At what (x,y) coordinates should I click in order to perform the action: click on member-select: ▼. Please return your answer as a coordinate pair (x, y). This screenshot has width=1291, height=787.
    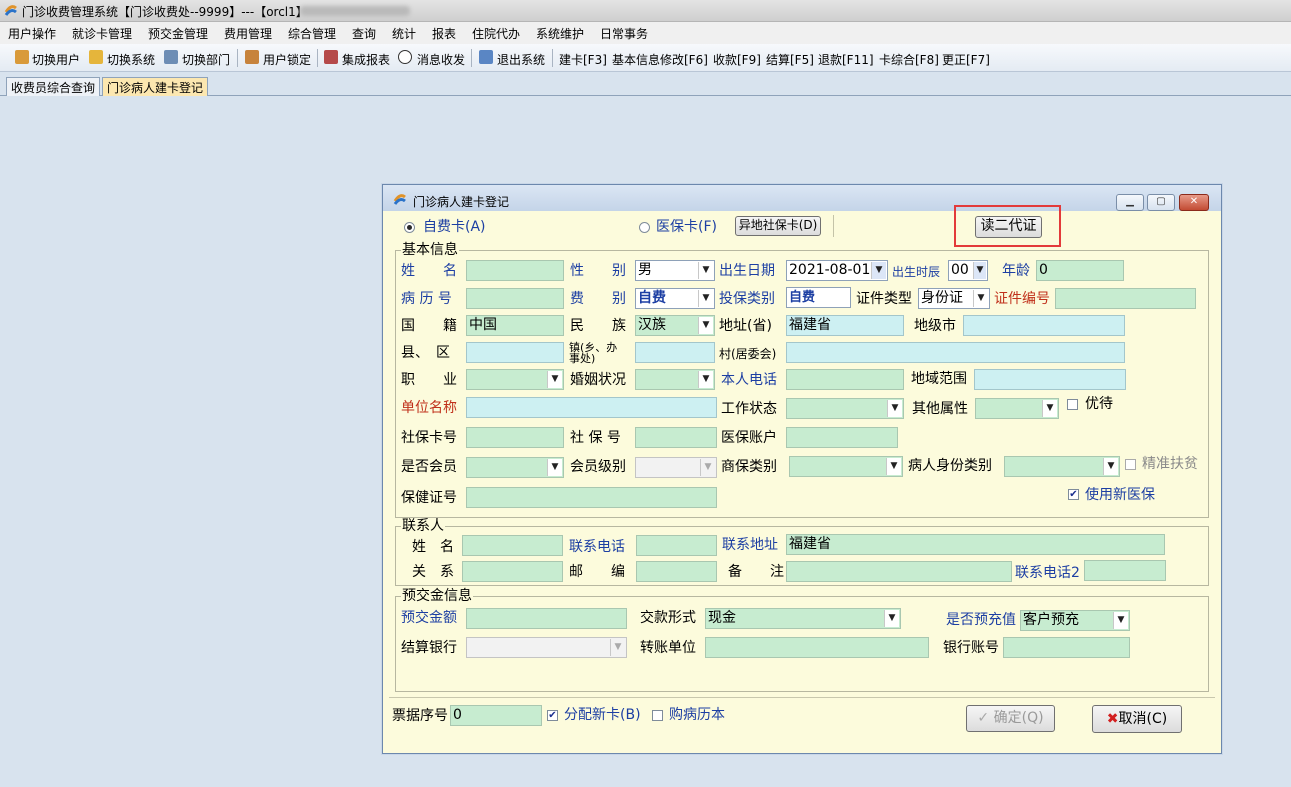
    Looking at the image, I should click on (515, 467).